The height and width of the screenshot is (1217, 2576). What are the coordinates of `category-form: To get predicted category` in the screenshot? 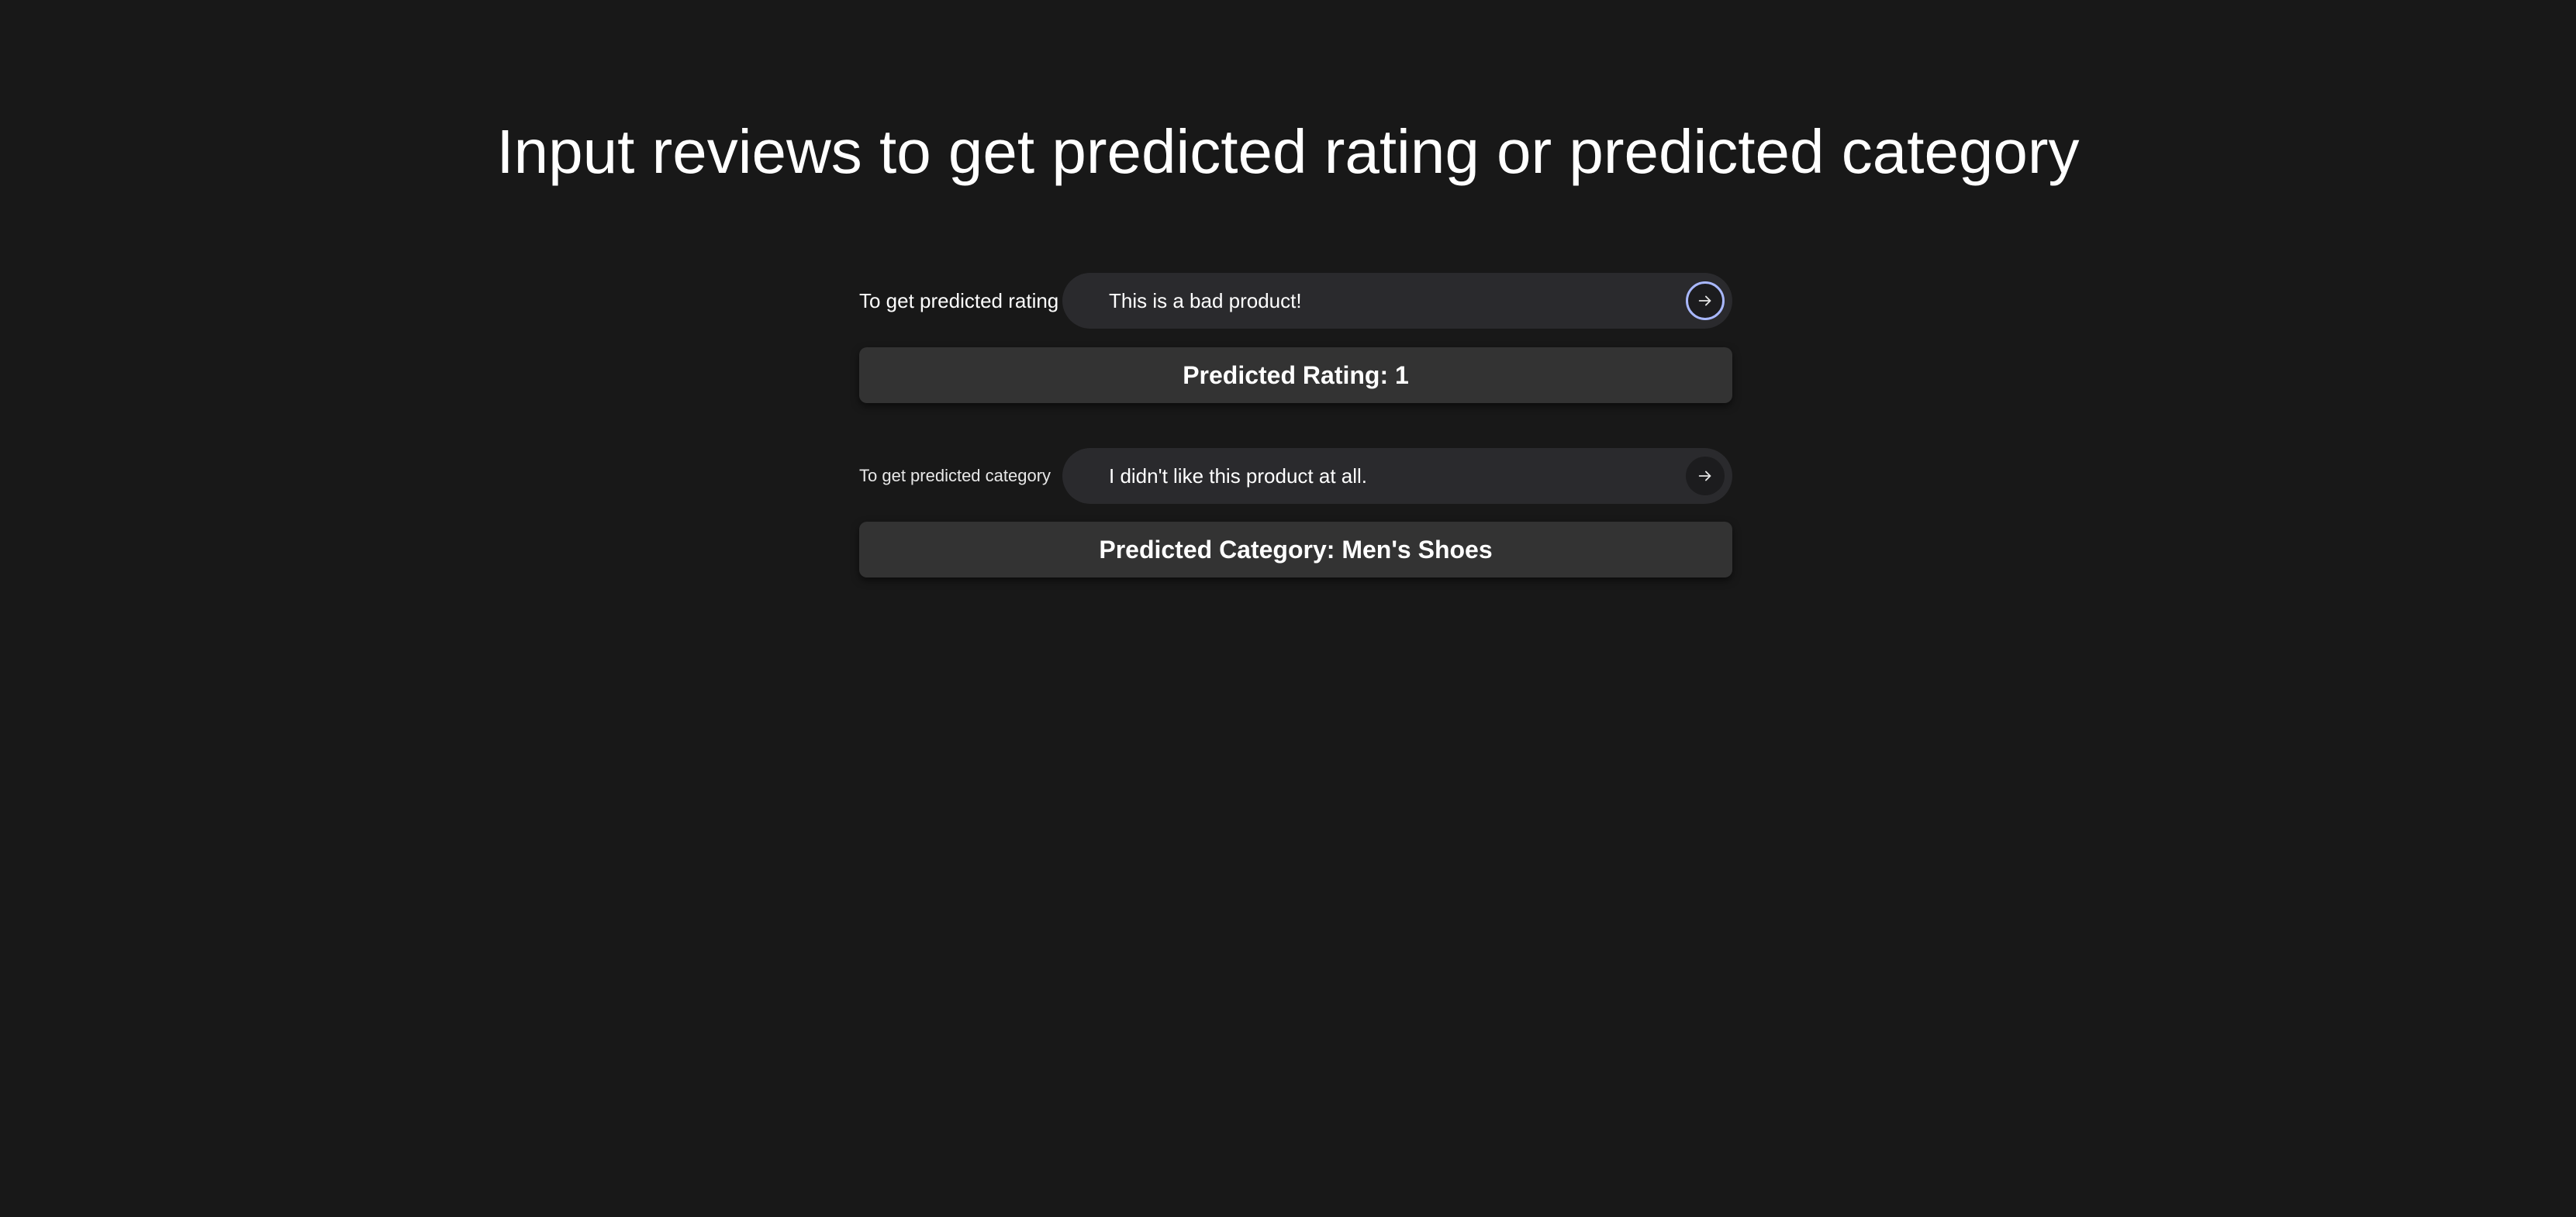 It's located at (1295, 476).